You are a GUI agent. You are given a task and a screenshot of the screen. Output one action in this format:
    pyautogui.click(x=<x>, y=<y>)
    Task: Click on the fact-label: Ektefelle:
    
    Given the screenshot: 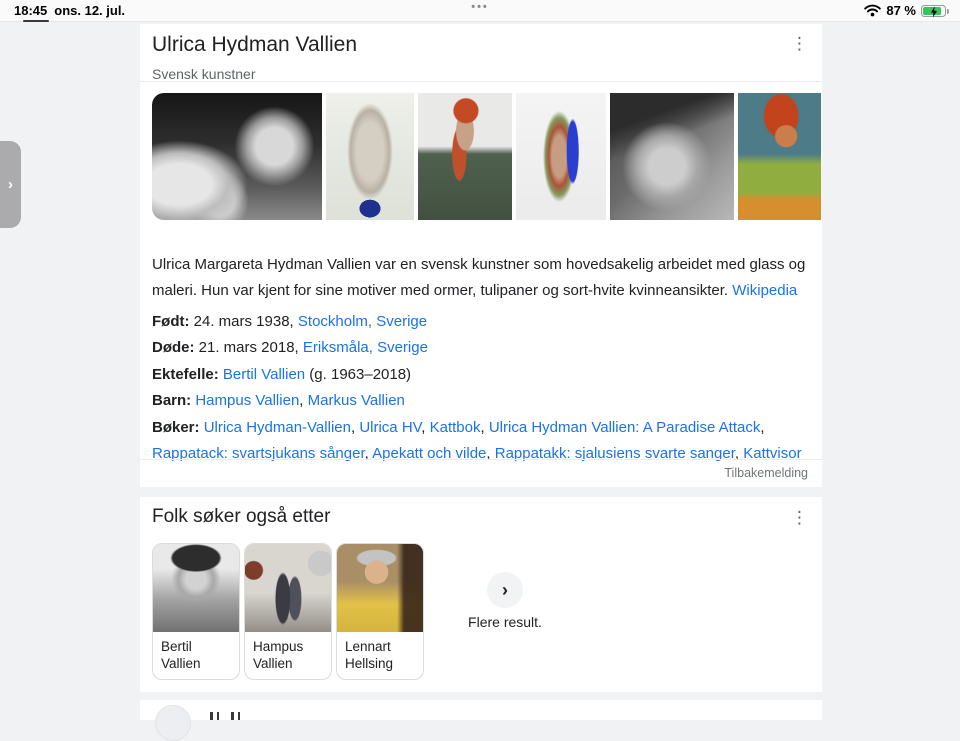 What is the action you would take?
    pyautogui.click(x=185, y=374)
    